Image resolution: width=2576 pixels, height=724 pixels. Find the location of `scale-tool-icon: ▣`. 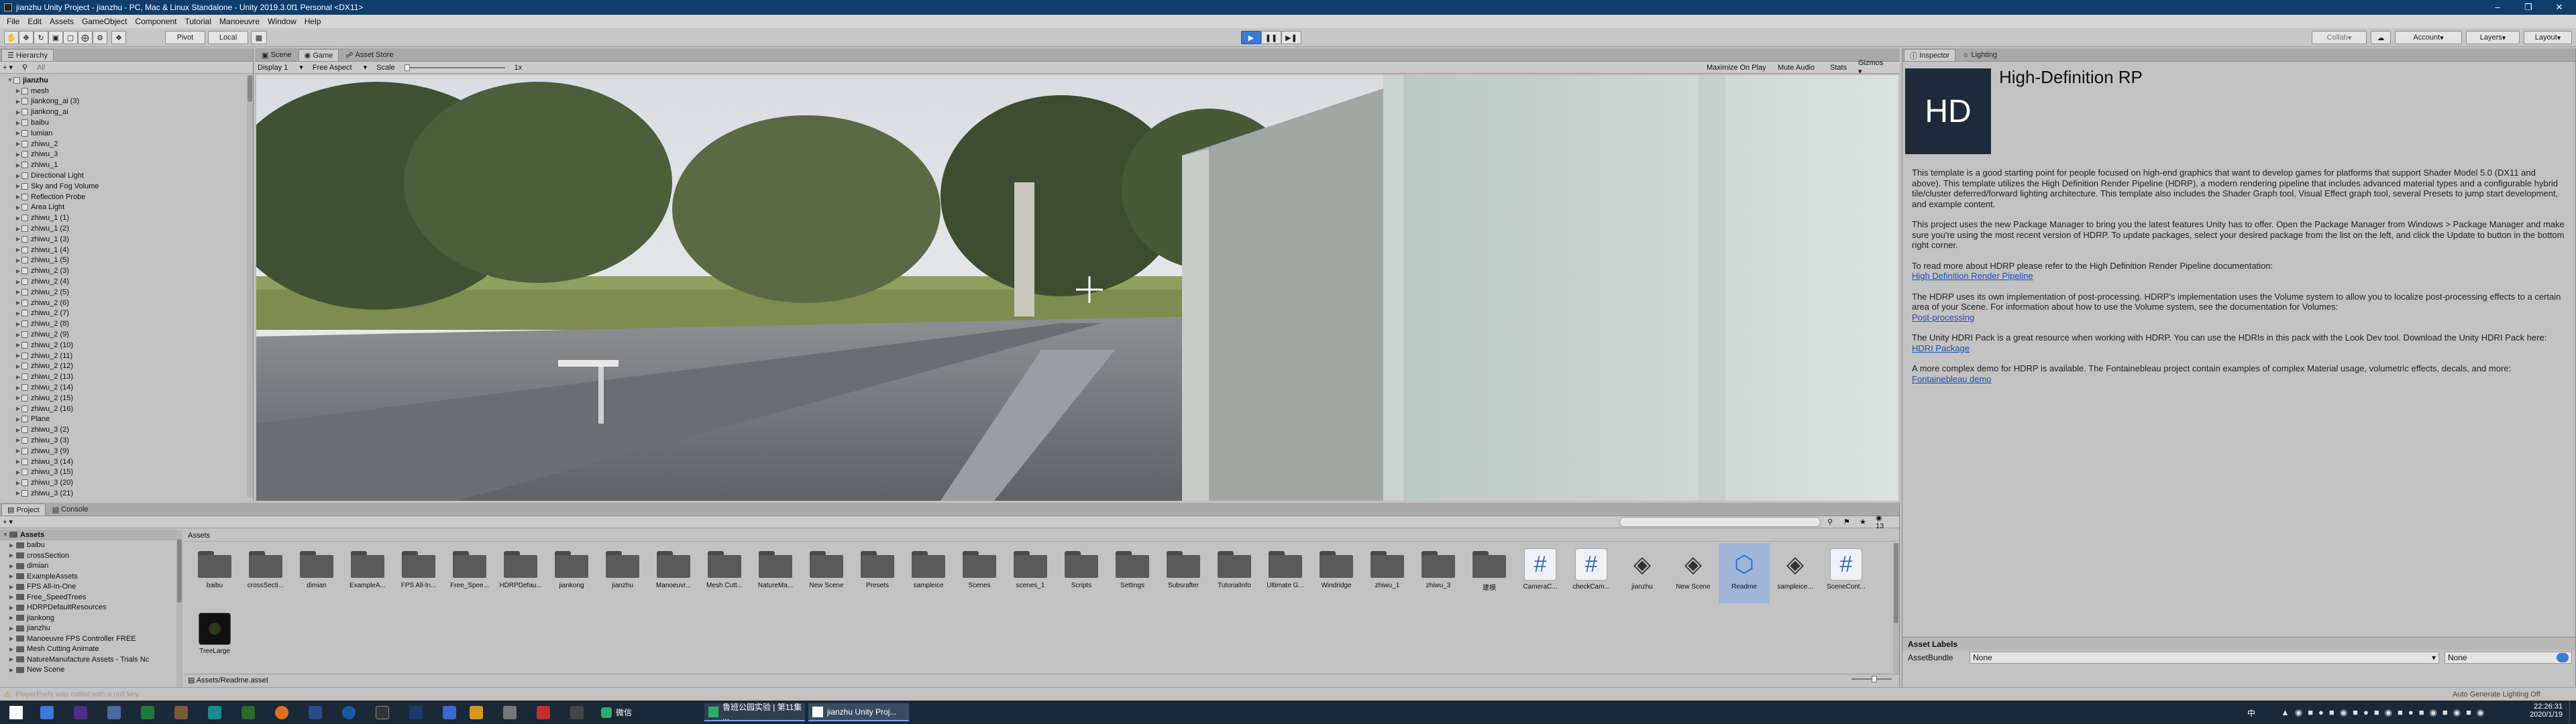

scale-tool-icon: ▣ is located at coordinates (55, 37).